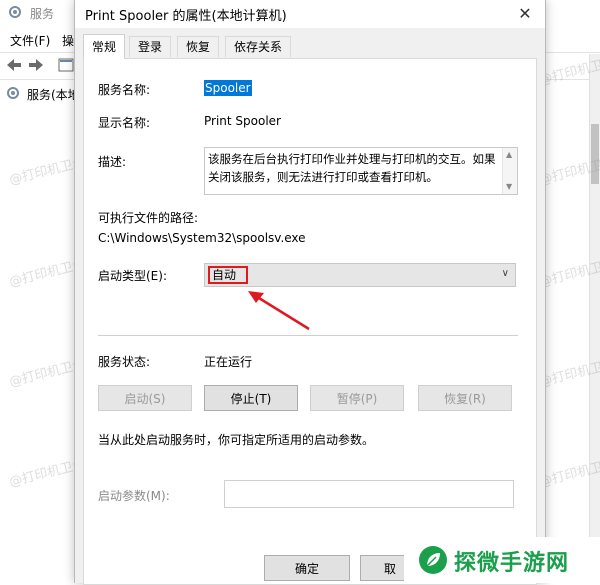  I want to click on startup-type-value: 自动, so click(228, 275).